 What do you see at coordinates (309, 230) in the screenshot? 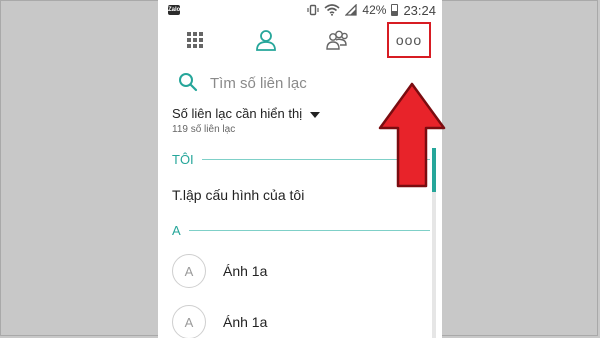
I see `section-divider` at bounding box center [309, 230].